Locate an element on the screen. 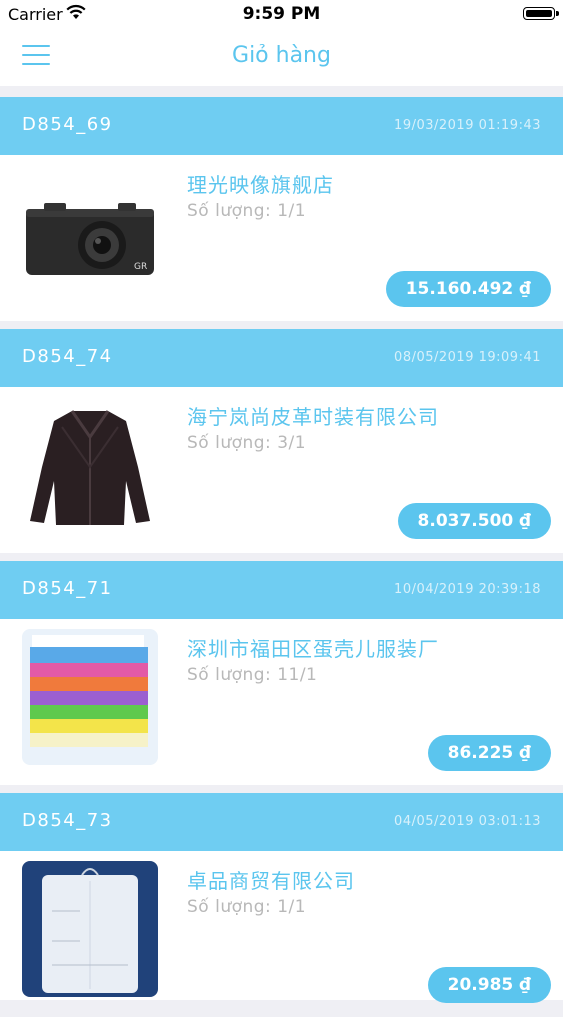 Image resolution: width=563 pixels, height=1017 pixels. order-code: D854_69 is located at coordinates (67, 124).